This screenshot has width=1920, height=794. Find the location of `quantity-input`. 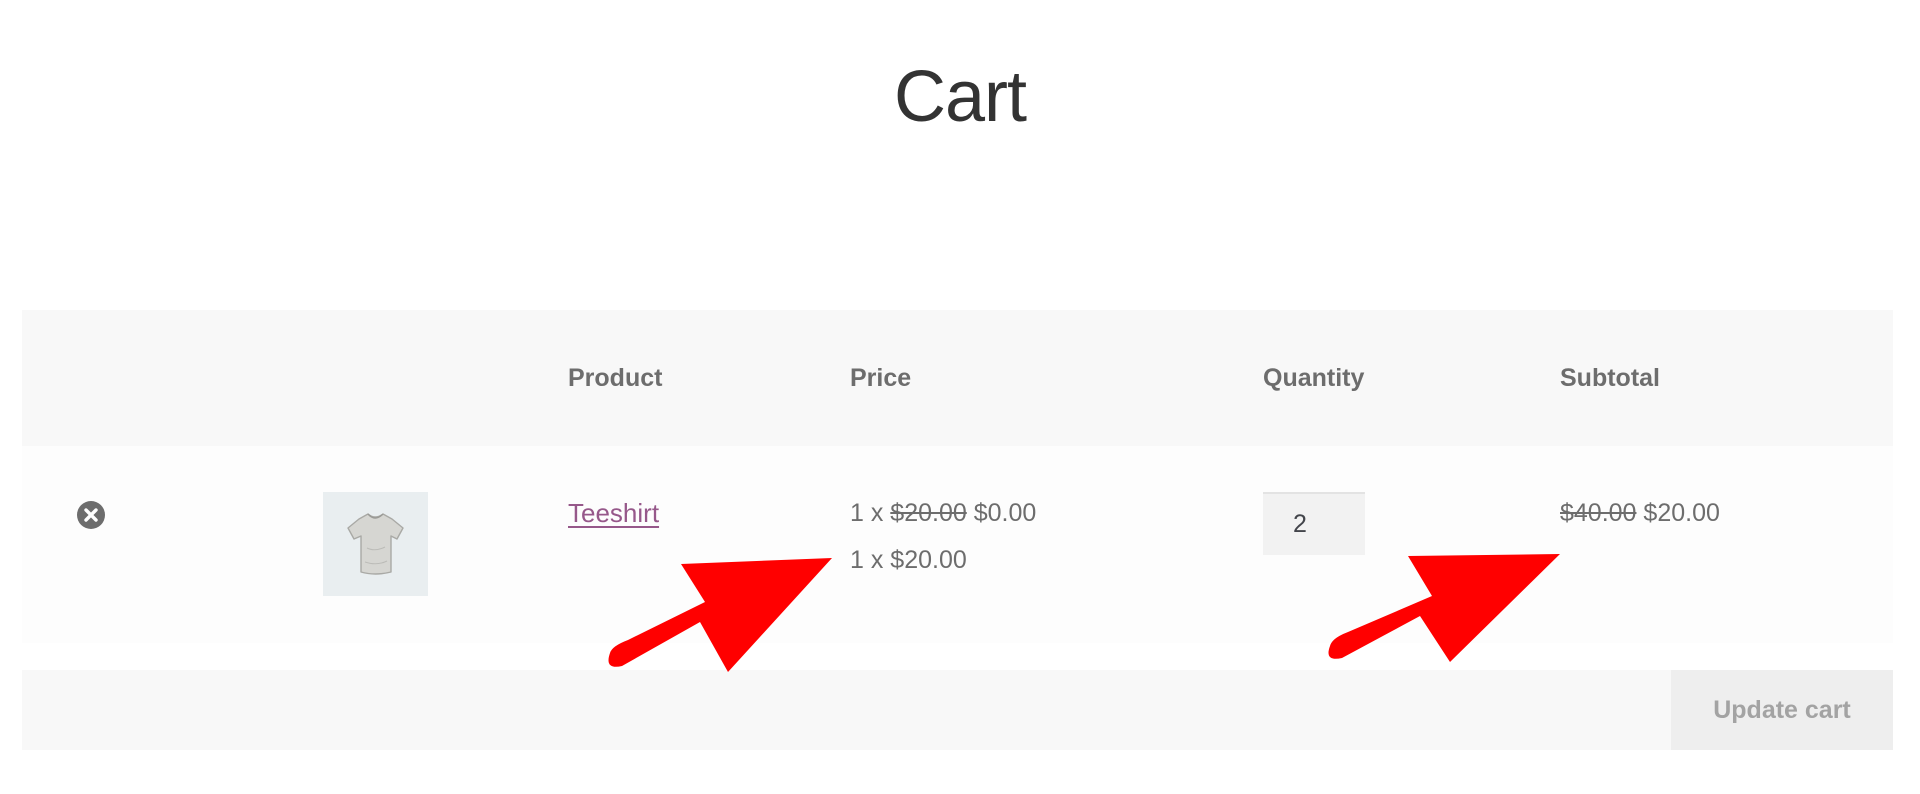

quantity-input is located at coordinates (1314, 523).